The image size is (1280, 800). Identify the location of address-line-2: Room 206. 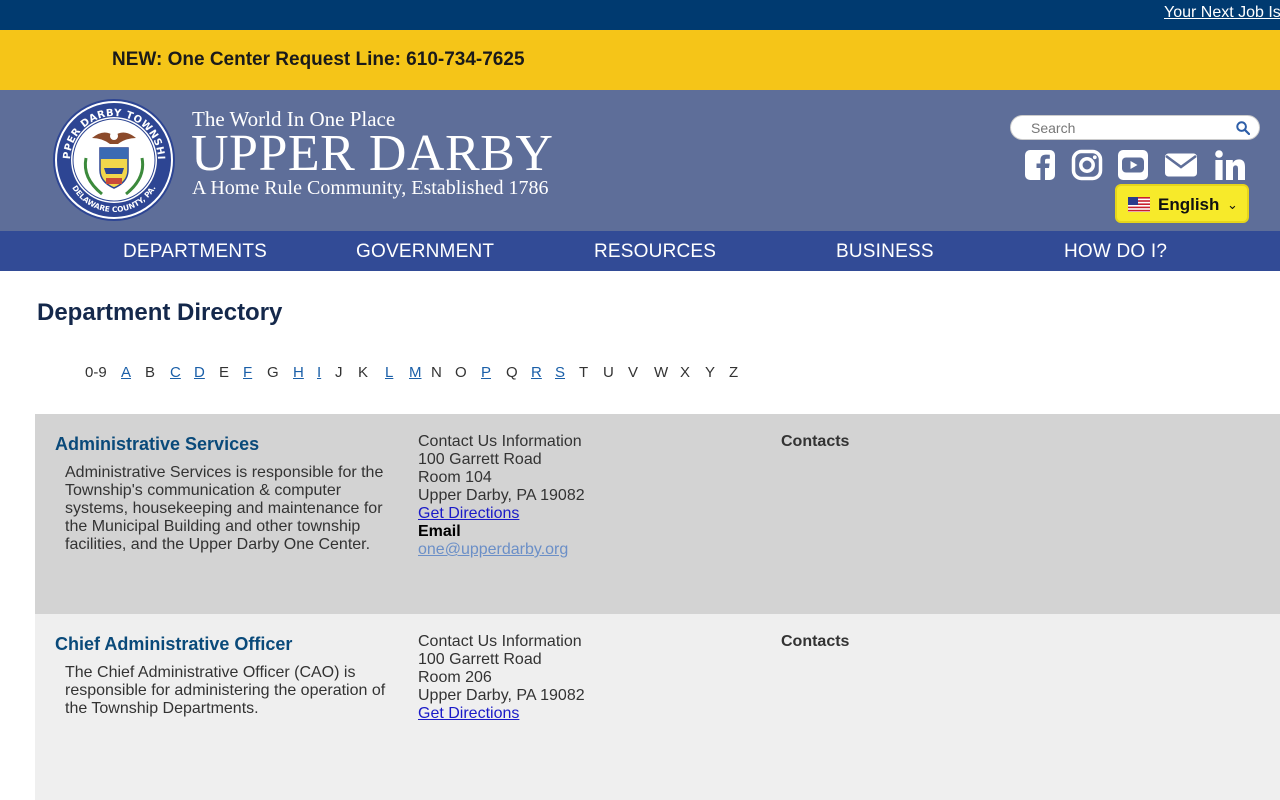
(455, 677).